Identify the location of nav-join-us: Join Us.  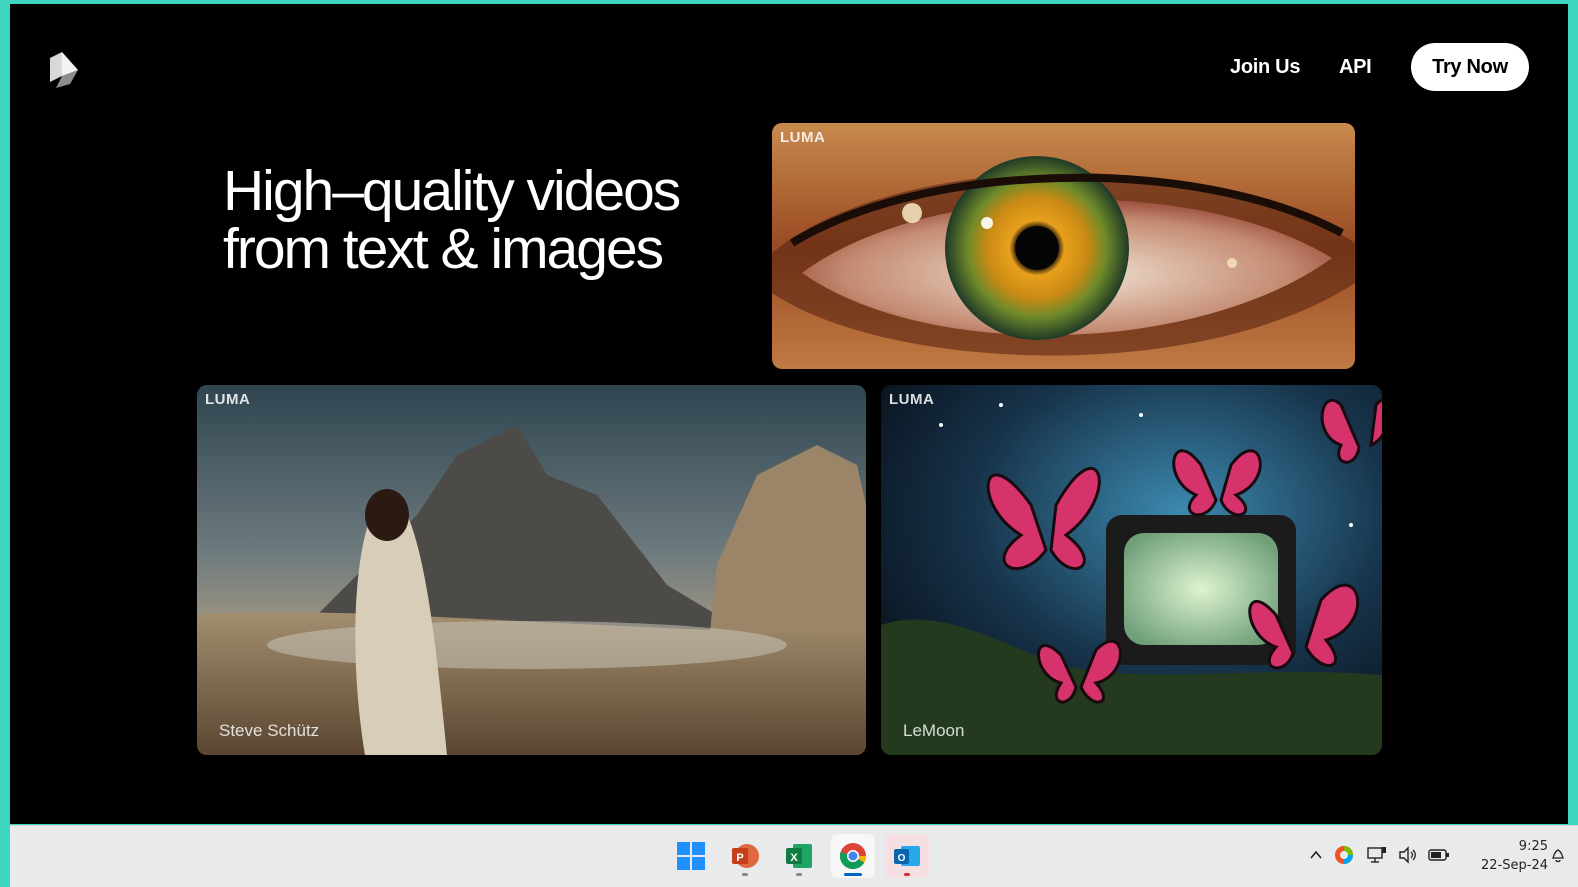
(1265, 67).